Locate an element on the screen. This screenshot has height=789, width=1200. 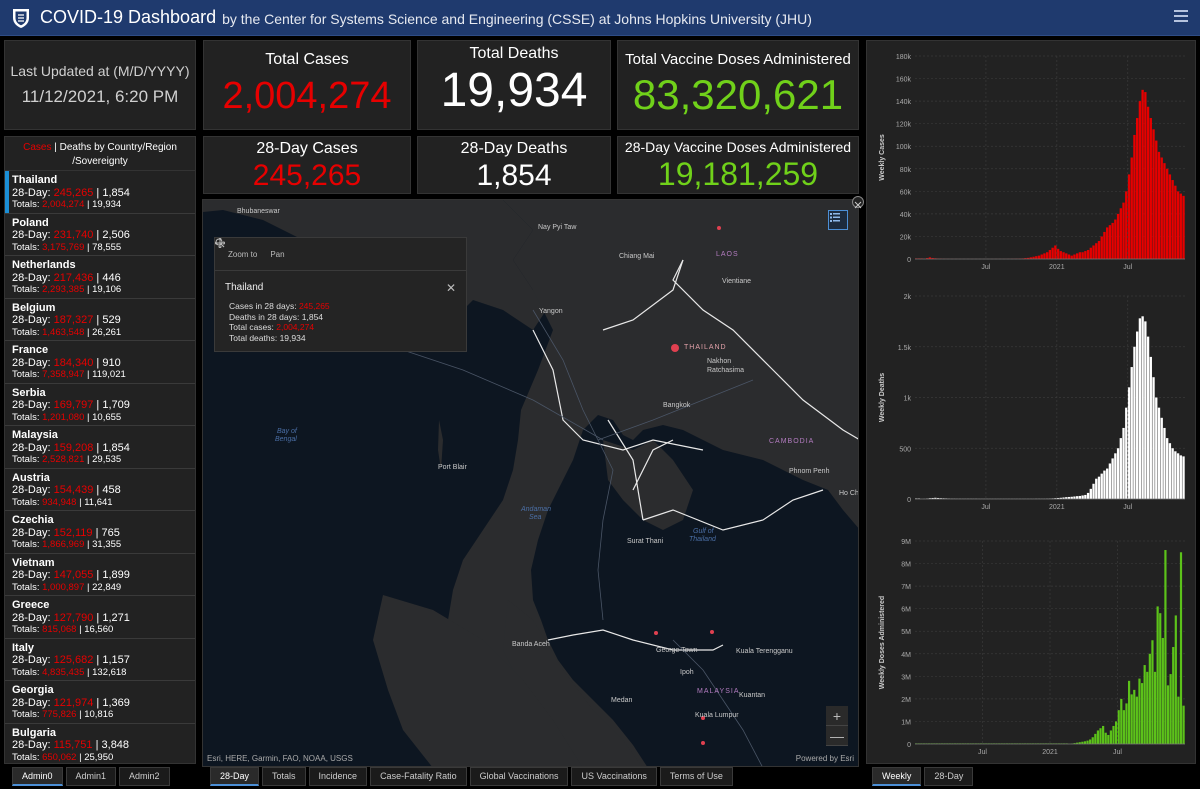
tab-us-vaccinations: US Vaccinations is located at coordinates (614, 776).